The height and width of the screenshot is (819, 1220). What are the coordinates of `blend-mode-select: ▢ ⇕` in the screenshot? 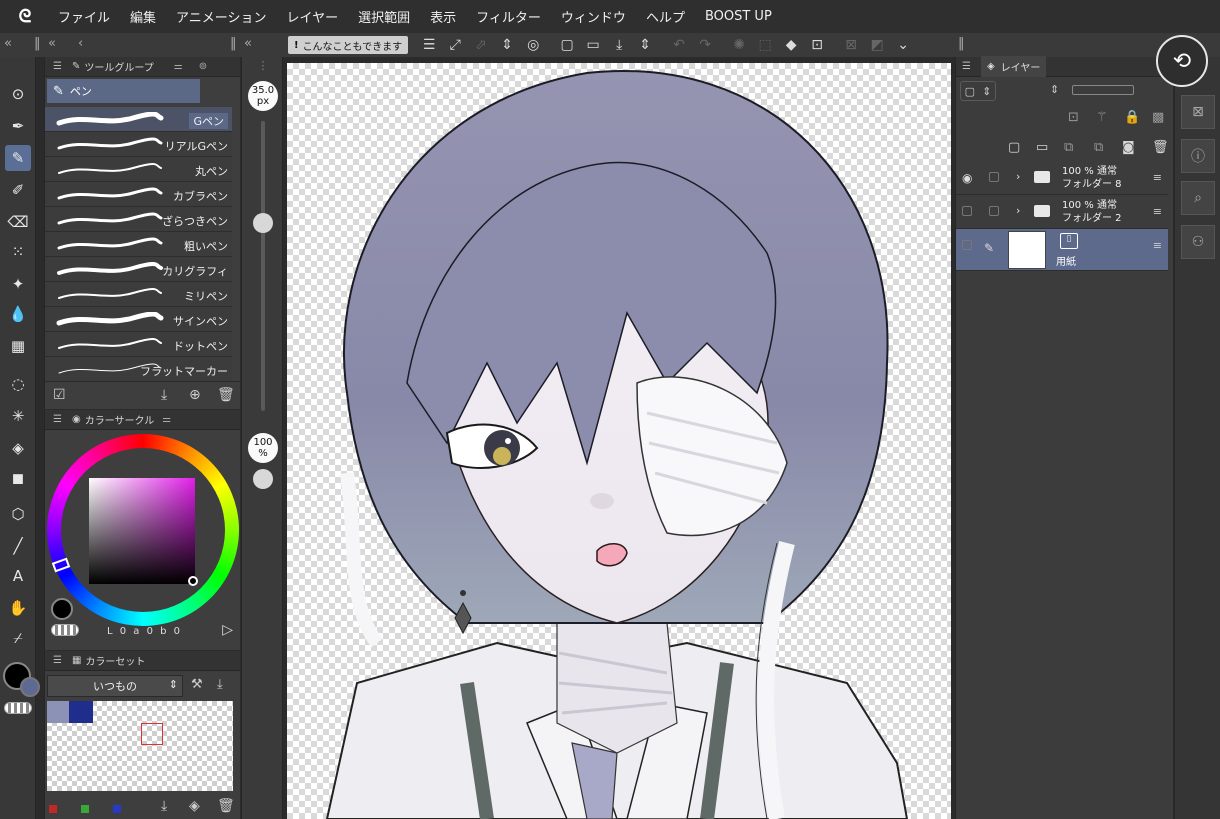 It's located at (978, 91).